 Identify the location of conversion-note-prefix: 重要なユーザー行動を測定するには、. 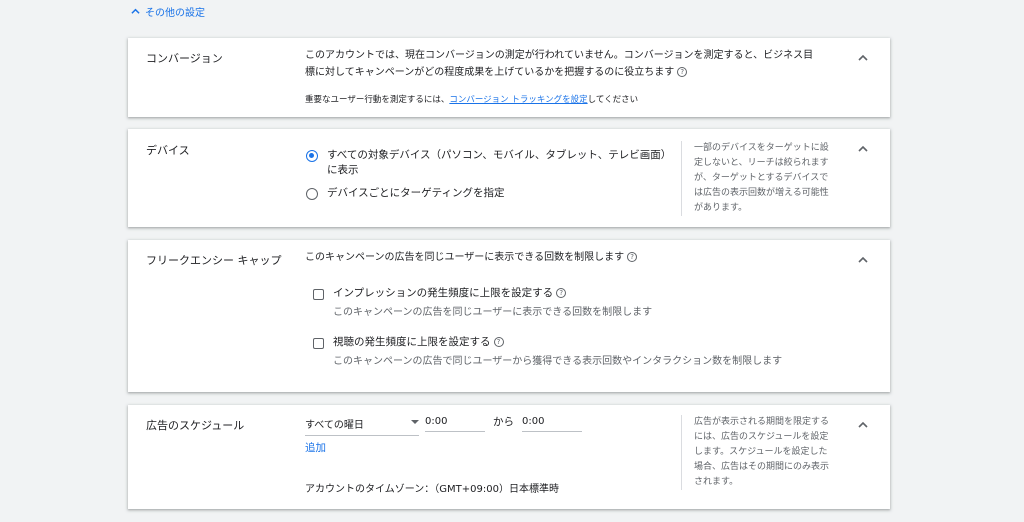
(377, 100).